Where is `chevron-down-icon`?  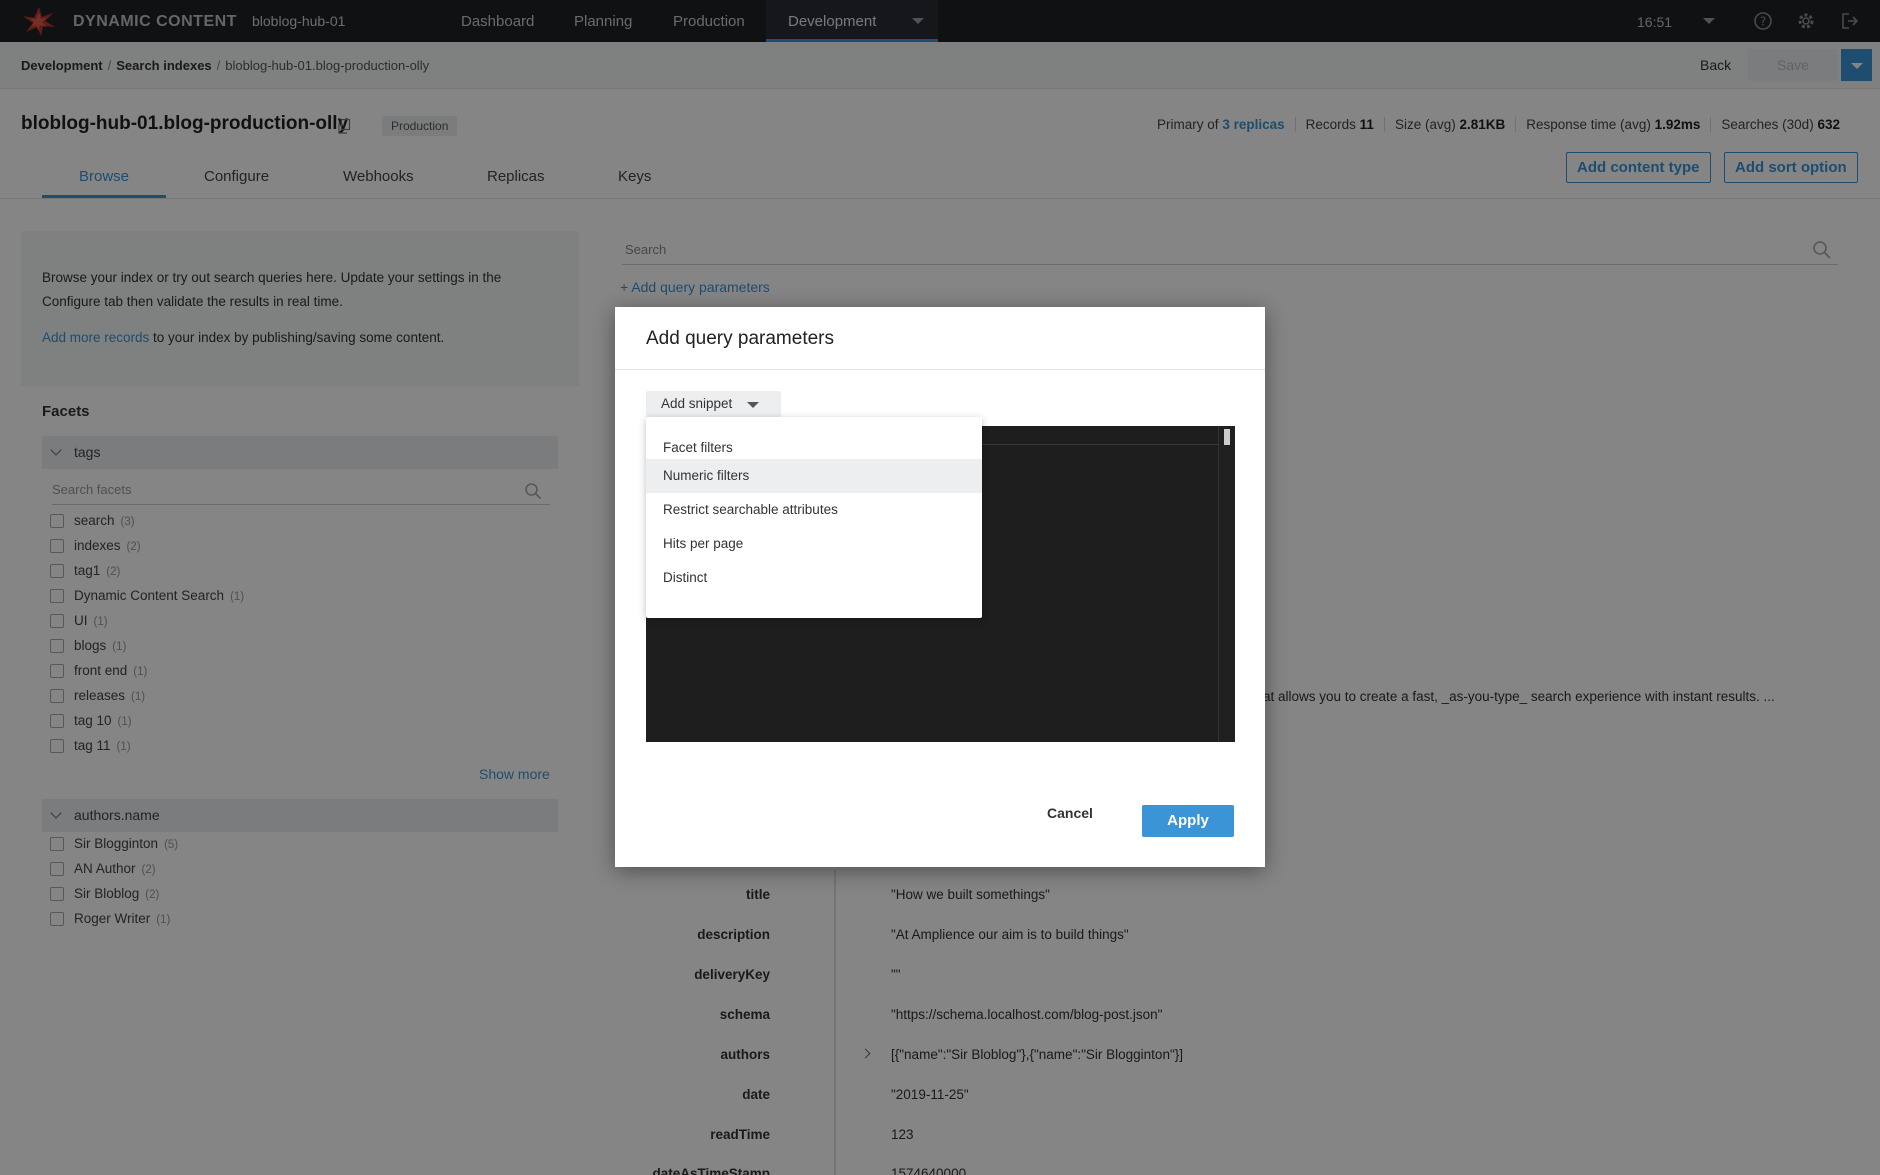 chevron-down-icon is located at coordinates (753, 405).